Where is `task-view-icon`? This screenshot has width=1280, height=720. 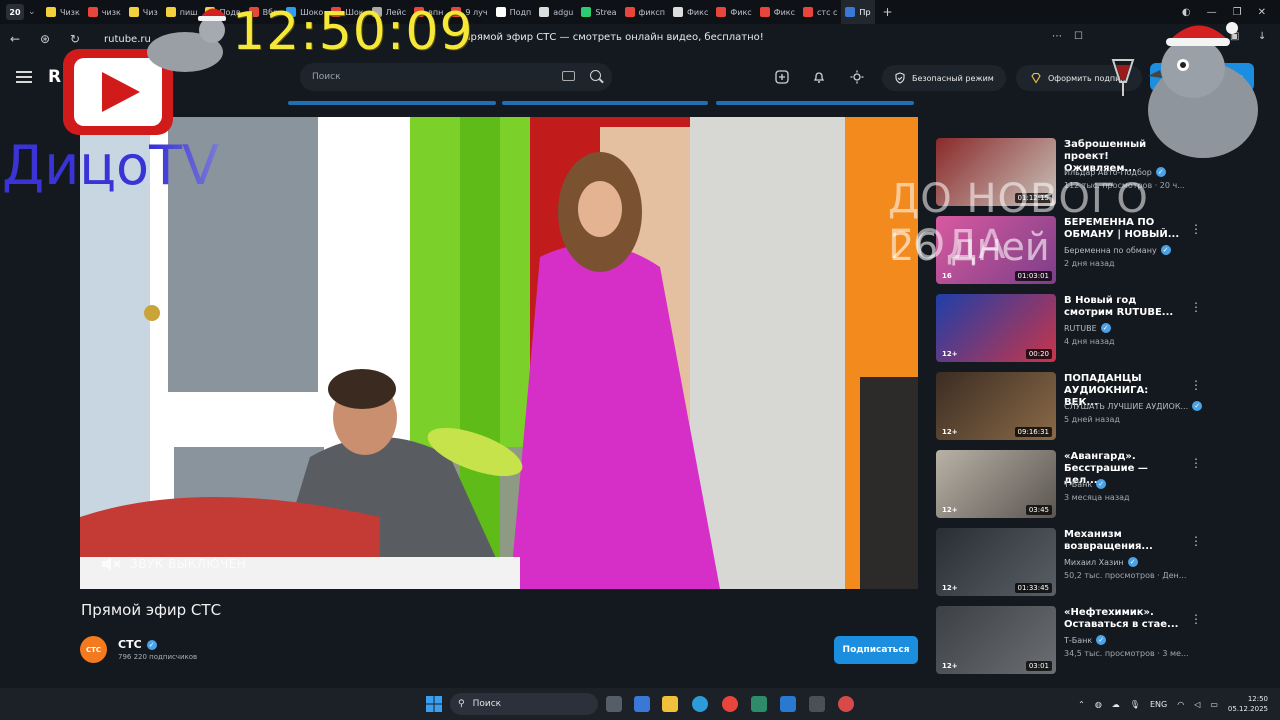
task-view-icon is located at coordinates (614, 704).